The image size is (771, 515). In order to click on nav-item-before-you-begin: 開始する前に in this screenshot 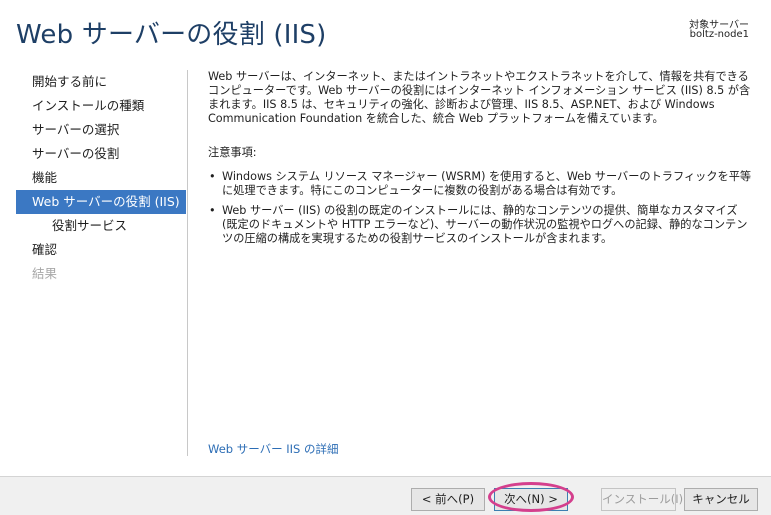, I will do `click(101, 82)`.